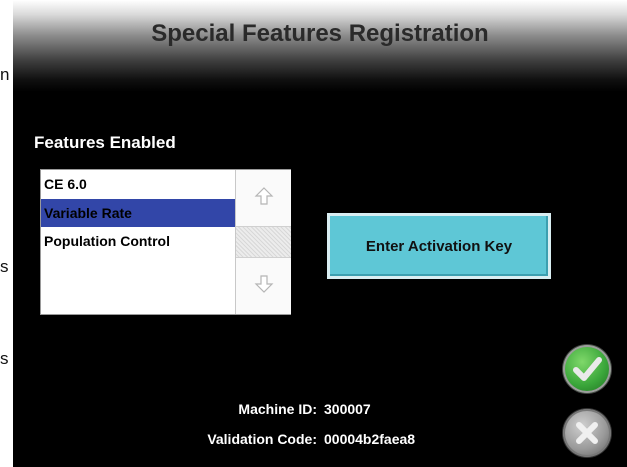 This screenshot has width=627, height=467. I want to click on validation-code-label: Validation Code:, so click(262, 439).